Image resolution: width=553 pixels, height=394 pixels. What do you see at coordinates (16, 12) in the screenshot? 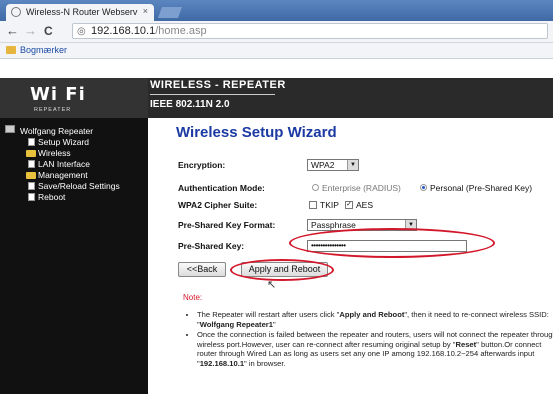
I see `favicon-icon` at bounding box center [16, 12].